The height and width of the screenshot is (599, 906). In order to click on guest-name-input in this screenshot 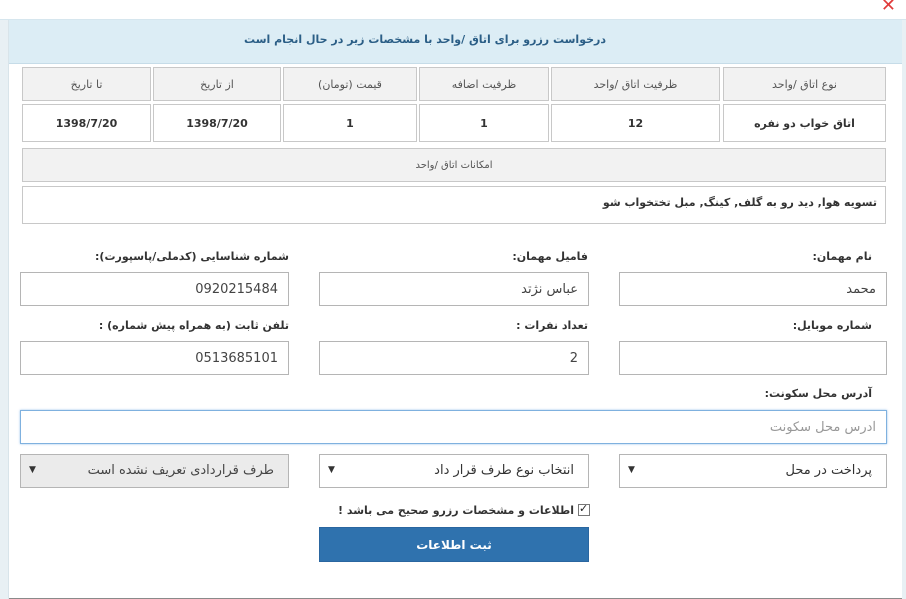, I will do `click(753, 289)`.